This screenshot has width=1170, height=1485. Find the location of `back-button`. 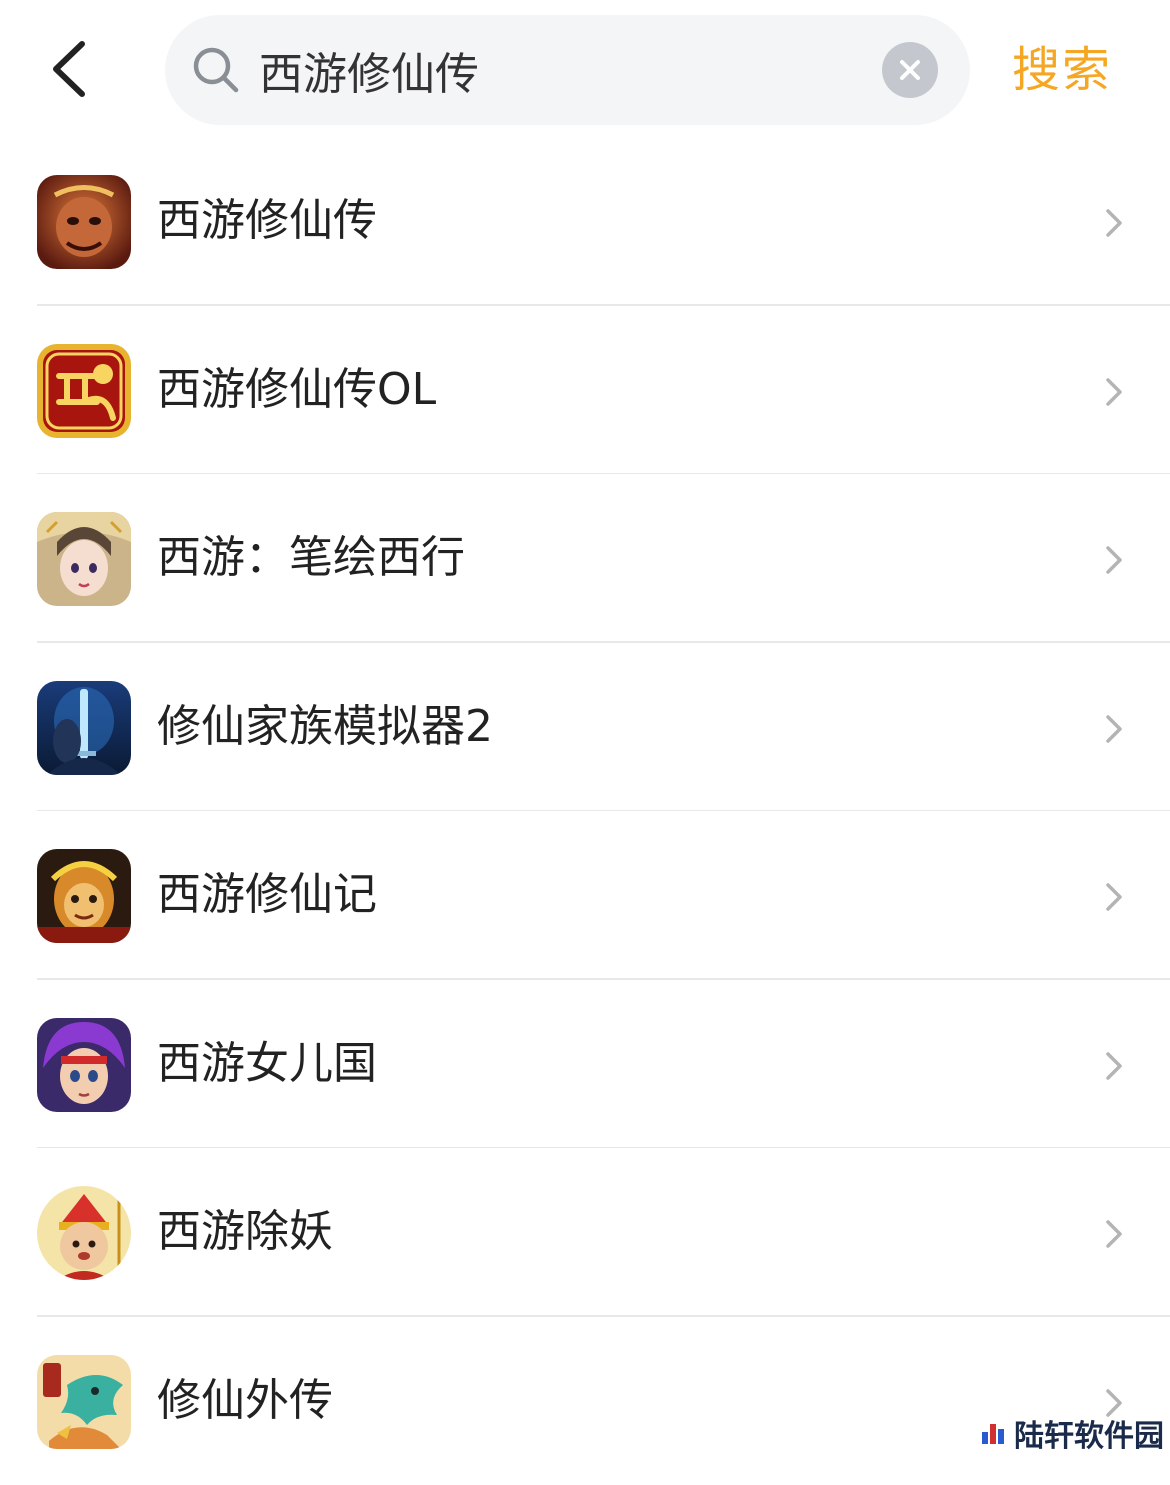

back-button is located at coordinates (70, 69).